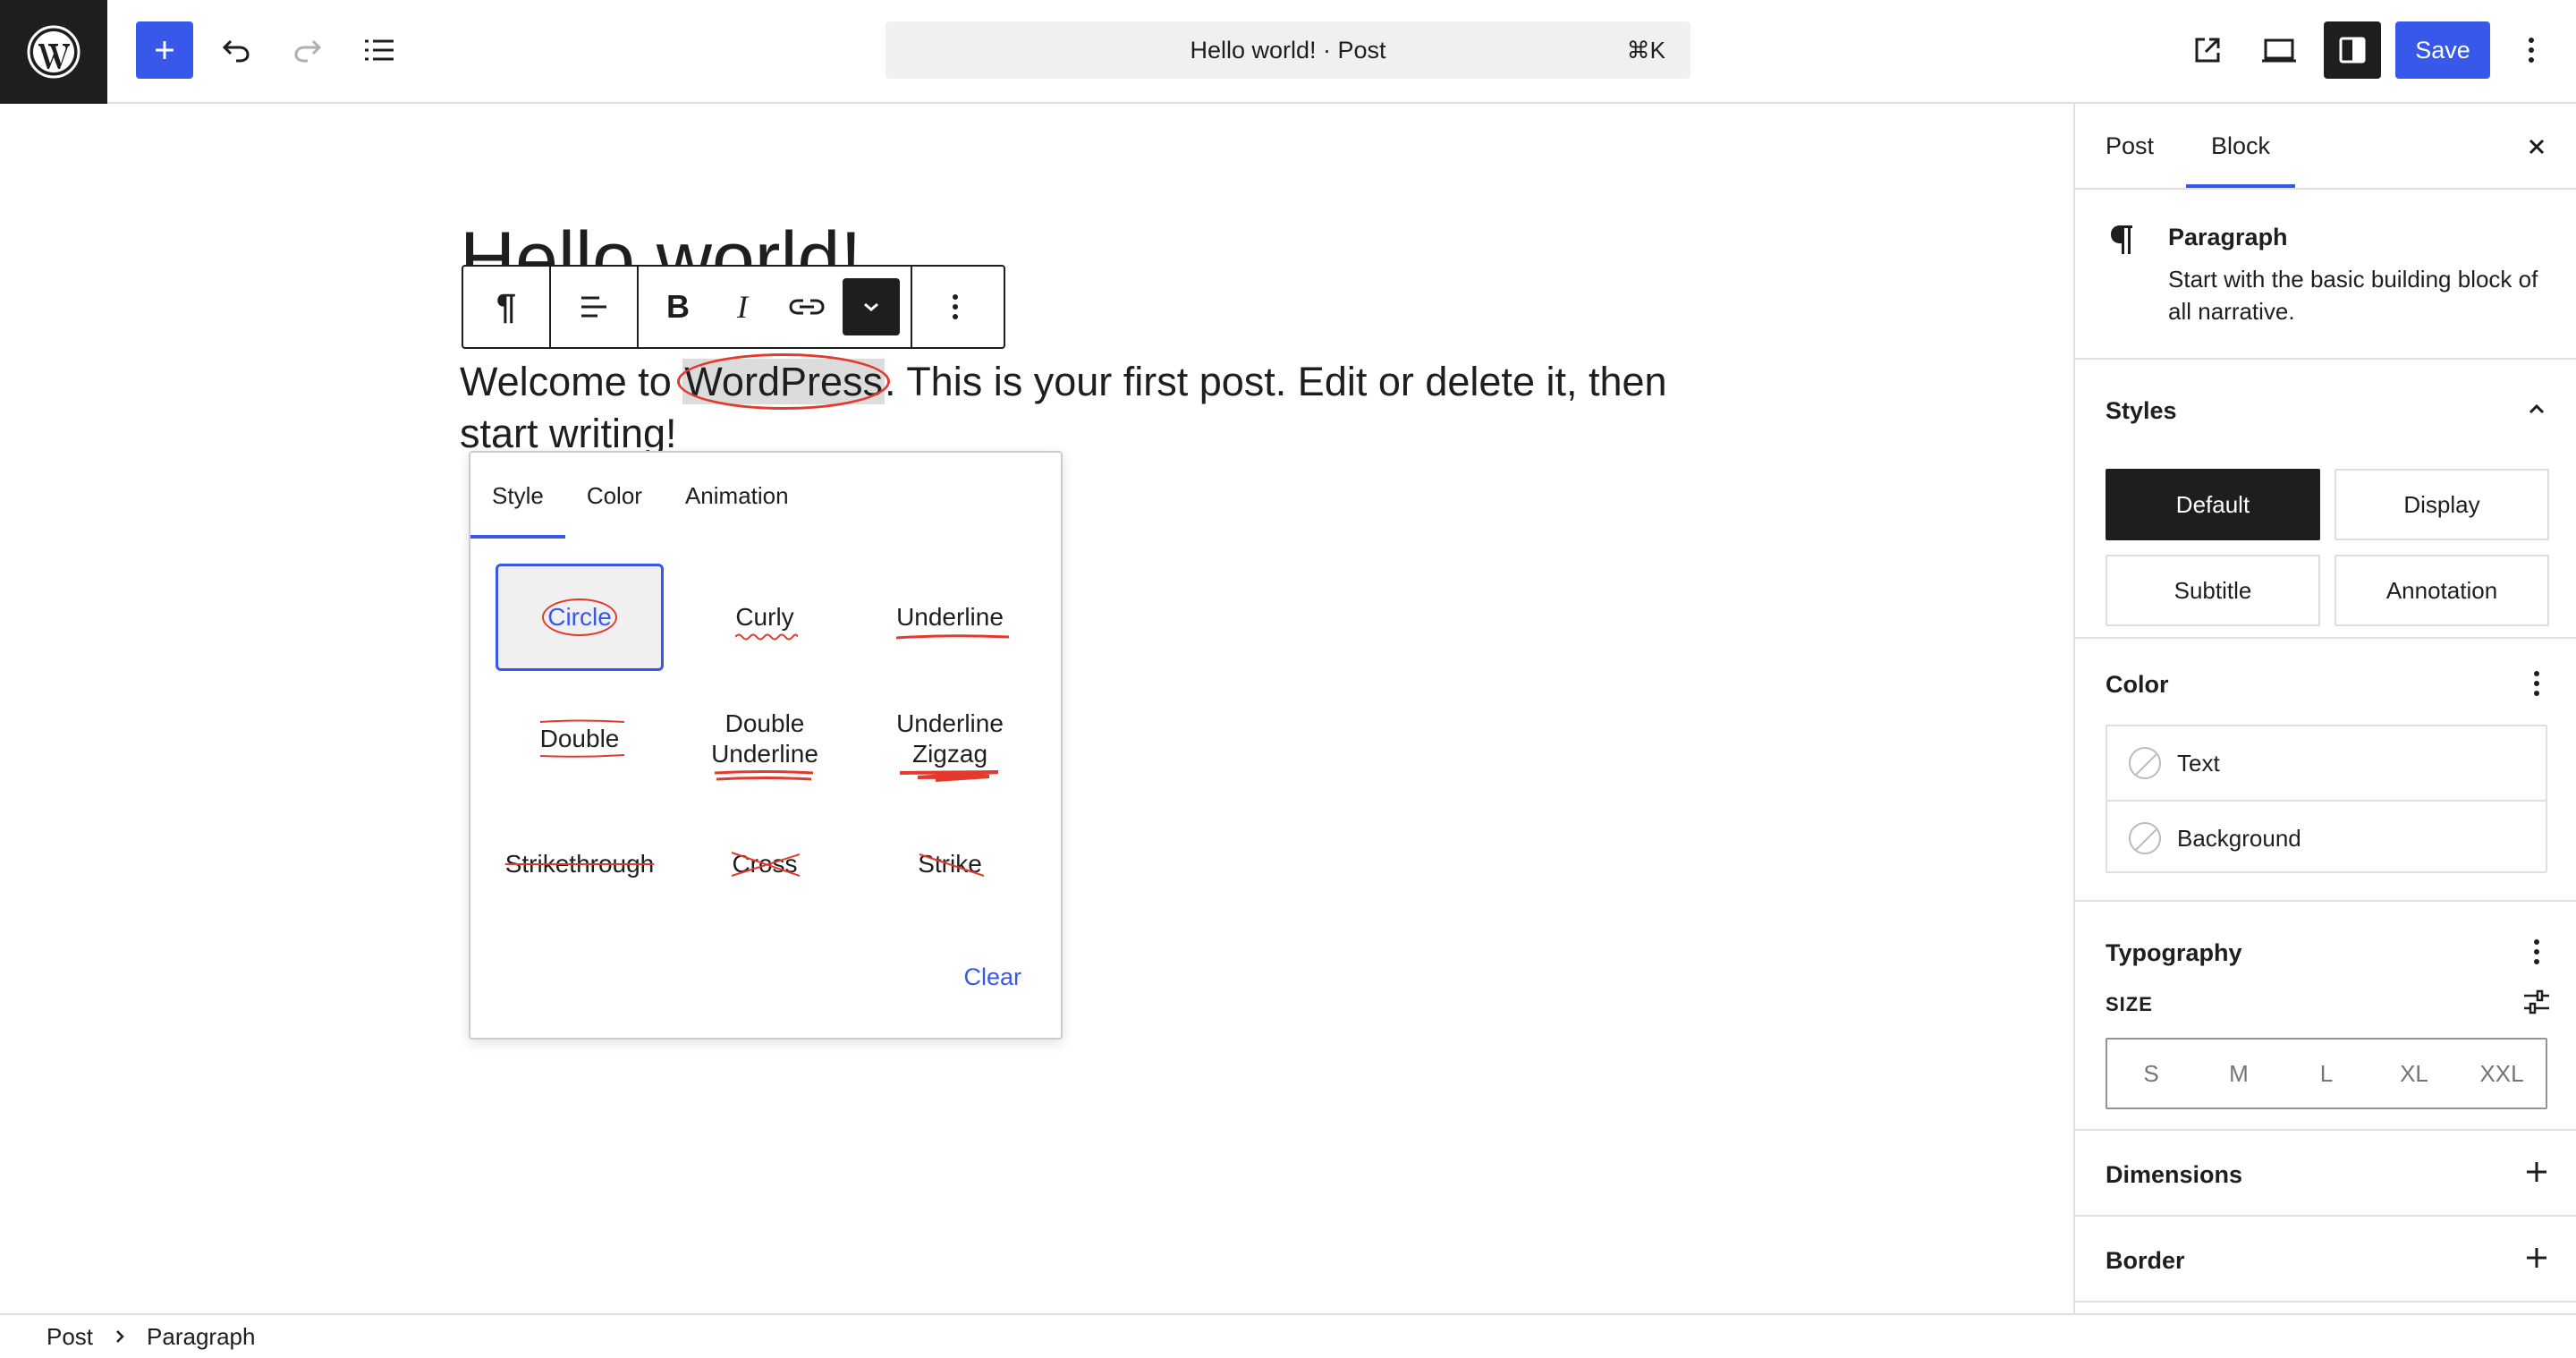 This screenshot has width=2576, height=1358. What do you see at coordinates (953, 637) in the screenshot?
I see `underline-mark` at bounding box center [953, 637].